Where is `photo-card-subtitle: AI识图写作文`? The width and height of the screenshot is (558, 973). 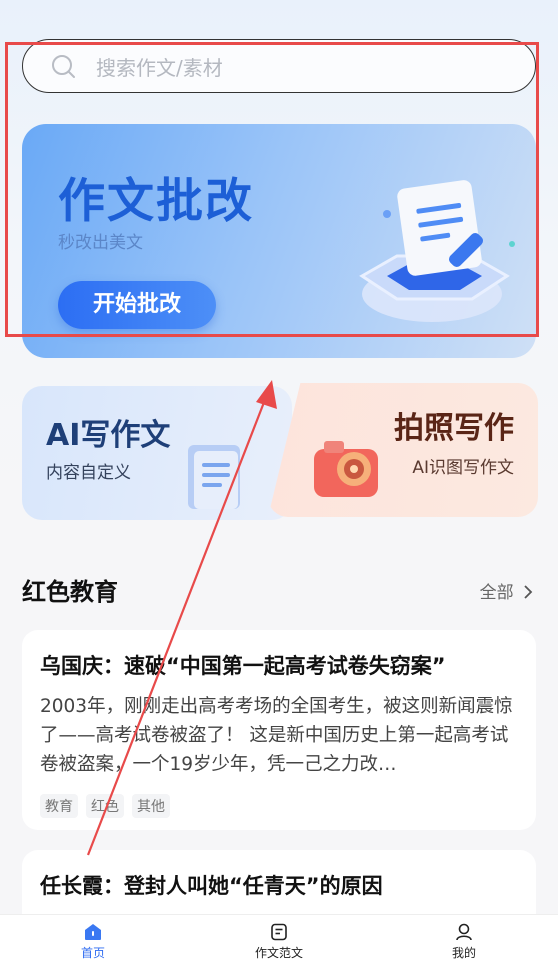 photo-card-subtitle: AI识图写作文 is located at coordinates (463, 468).